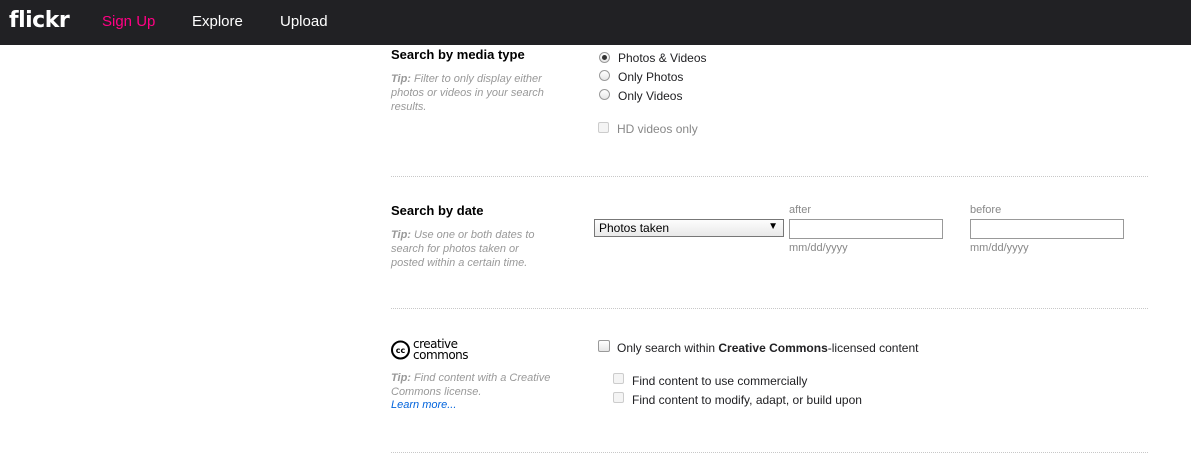  Describe the element at coordinates (604, 75) in the screenshot. I see `radio-only-photos` at that location.